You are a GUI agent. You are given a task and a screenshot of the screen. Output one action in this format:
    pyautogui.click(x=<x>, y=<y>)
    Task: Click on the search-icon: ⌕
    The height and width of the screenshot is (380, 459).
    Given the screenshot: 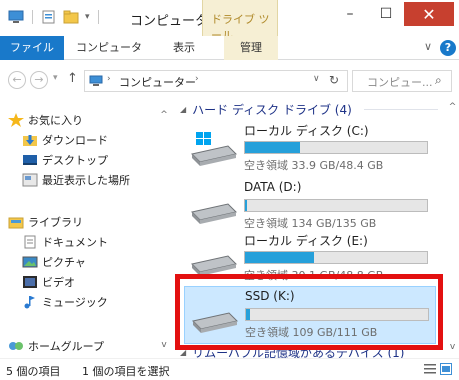 What is the action you would take?
    pyautogui.click(x=438, y=80)
    